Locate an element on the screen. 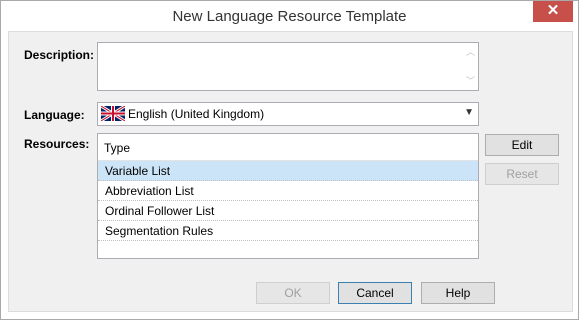  list-item: Variable List is located at coordinates (288, 171).